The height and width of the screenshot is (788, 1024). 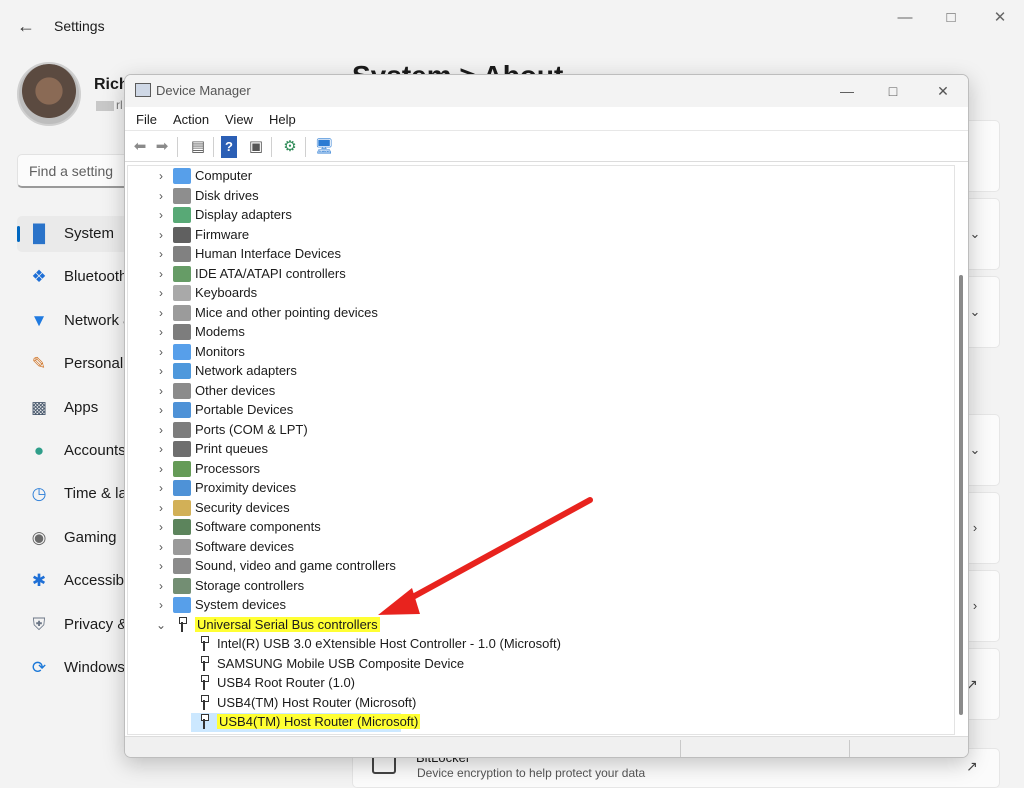 I want to click on tree-category-label: Software devices, so click(x=244, y=546).